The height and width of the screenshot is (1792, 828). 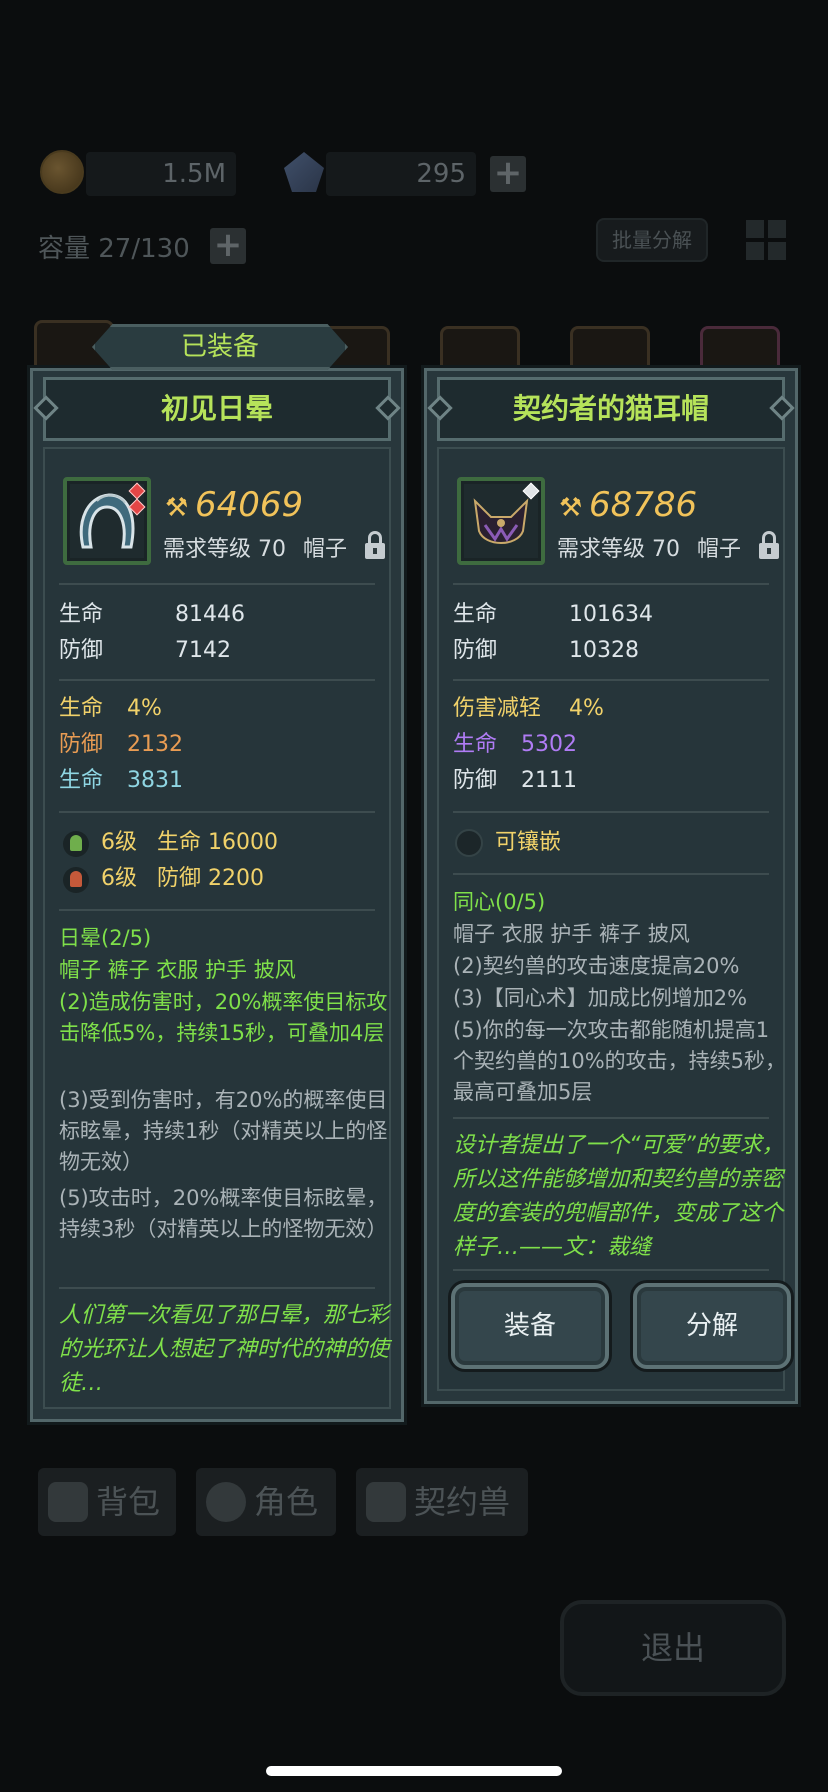 What do you see at coordinates (107, 1502) in the screenshot?
I see `tab-backpack: 背包` at bounding box center [107, 1502].